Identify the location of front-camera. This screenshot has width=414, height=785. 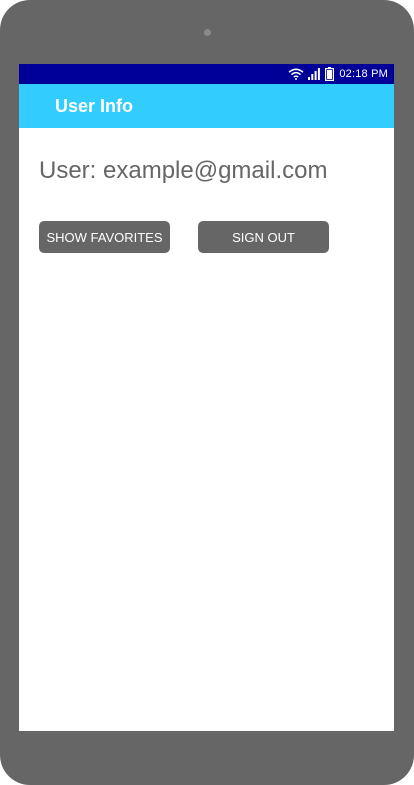
(207, 32).